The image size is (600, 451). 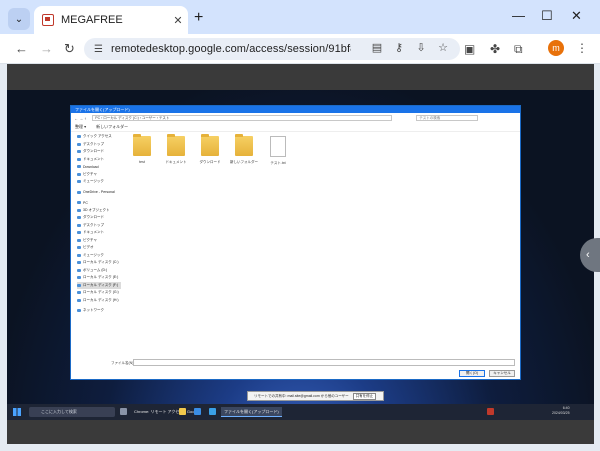 I want to click on taskbar-app-dialog: ファイルを開く(アップロード), so click(x=251, y=412).